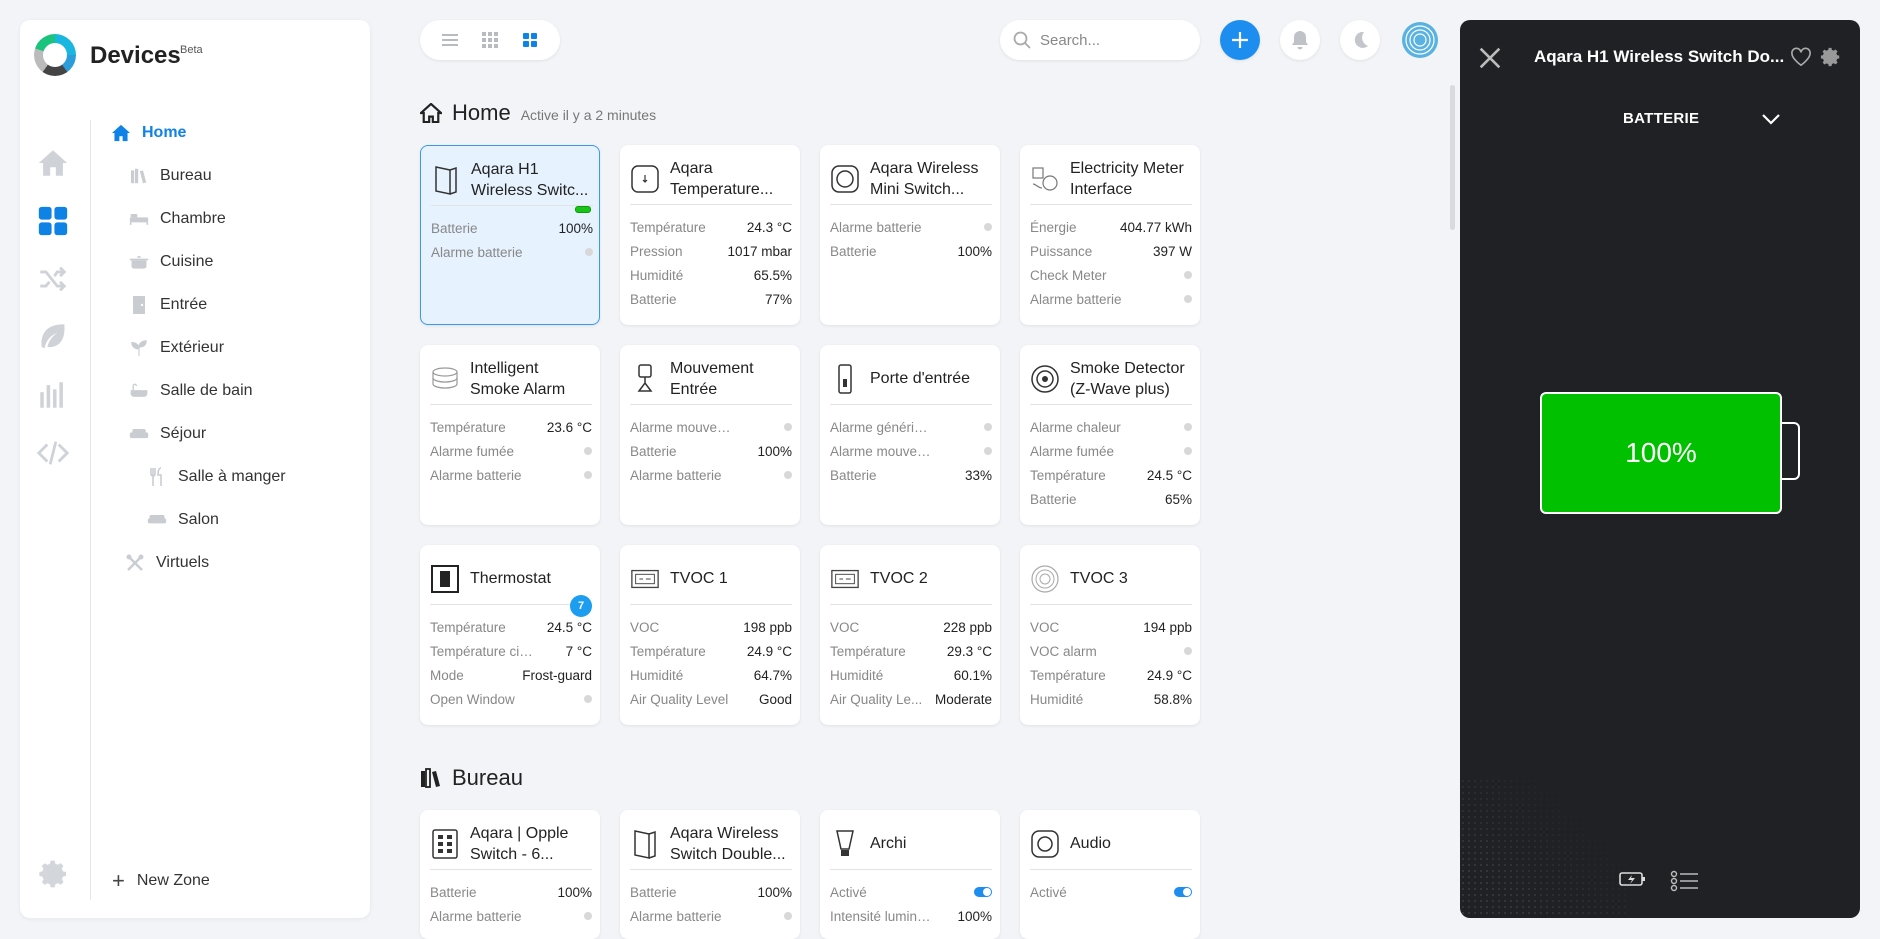 This screenshot has width=1880, height=939. I want to click on new-zone-button: + New Zone, so click(161, 881).